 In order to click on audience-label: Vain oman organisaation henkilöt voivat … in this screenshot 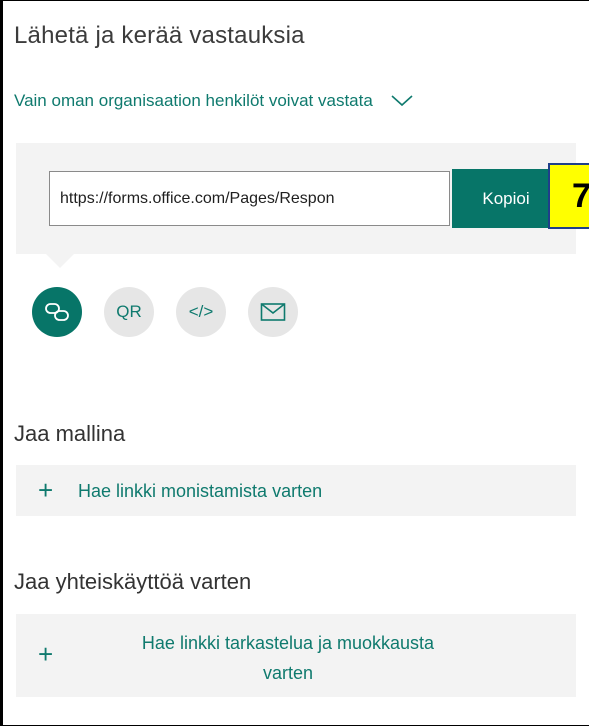, I will do `click(193, 100)`.